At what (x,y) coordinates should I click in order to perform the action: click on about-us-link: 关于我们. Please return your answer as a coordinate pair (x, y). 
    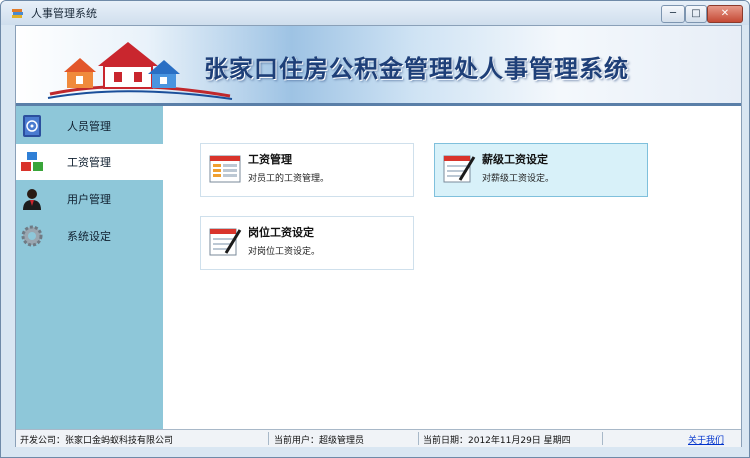
    Looking at the image, I should click on (706, 439).